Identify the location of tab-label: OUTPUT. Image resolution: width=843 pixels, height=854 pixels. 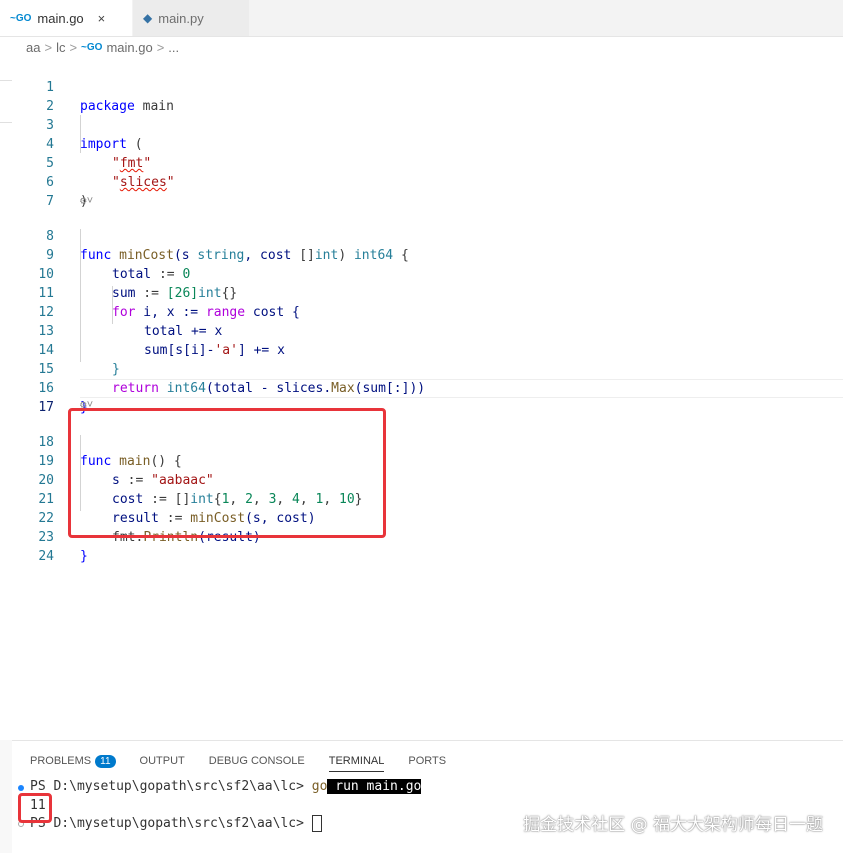
(162, 761).